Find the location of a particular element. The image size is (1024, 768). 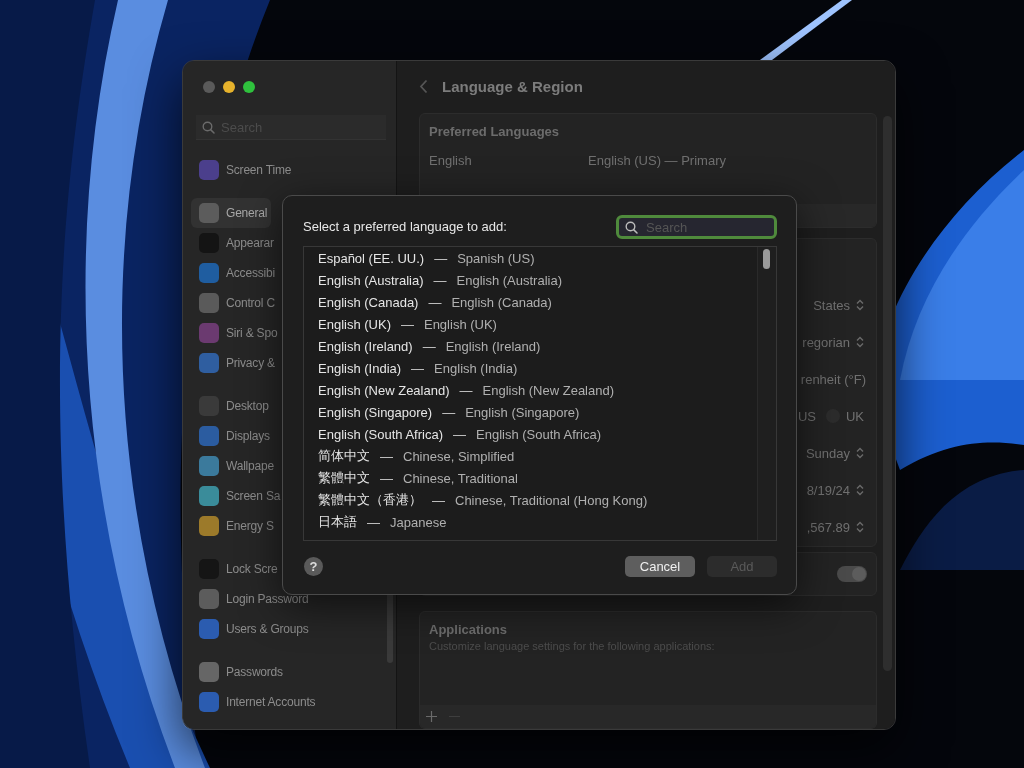

language-translation: English (New Zealand) is located at coordinates (548, 390).